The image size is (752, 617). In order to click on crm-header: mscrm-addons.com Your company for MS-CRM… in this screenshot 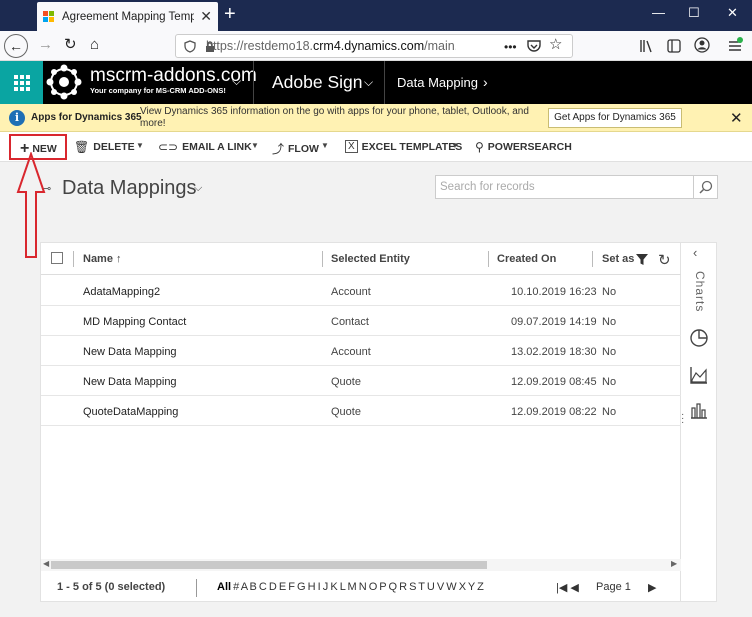, I will do `click(376, 82)`.